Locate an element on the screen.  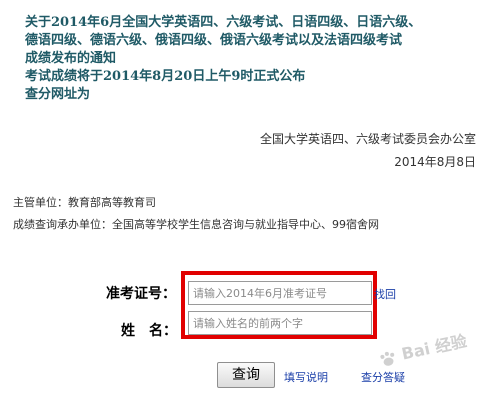
fill-guide-link: 填写说明 is located at coordinates (306, 377).